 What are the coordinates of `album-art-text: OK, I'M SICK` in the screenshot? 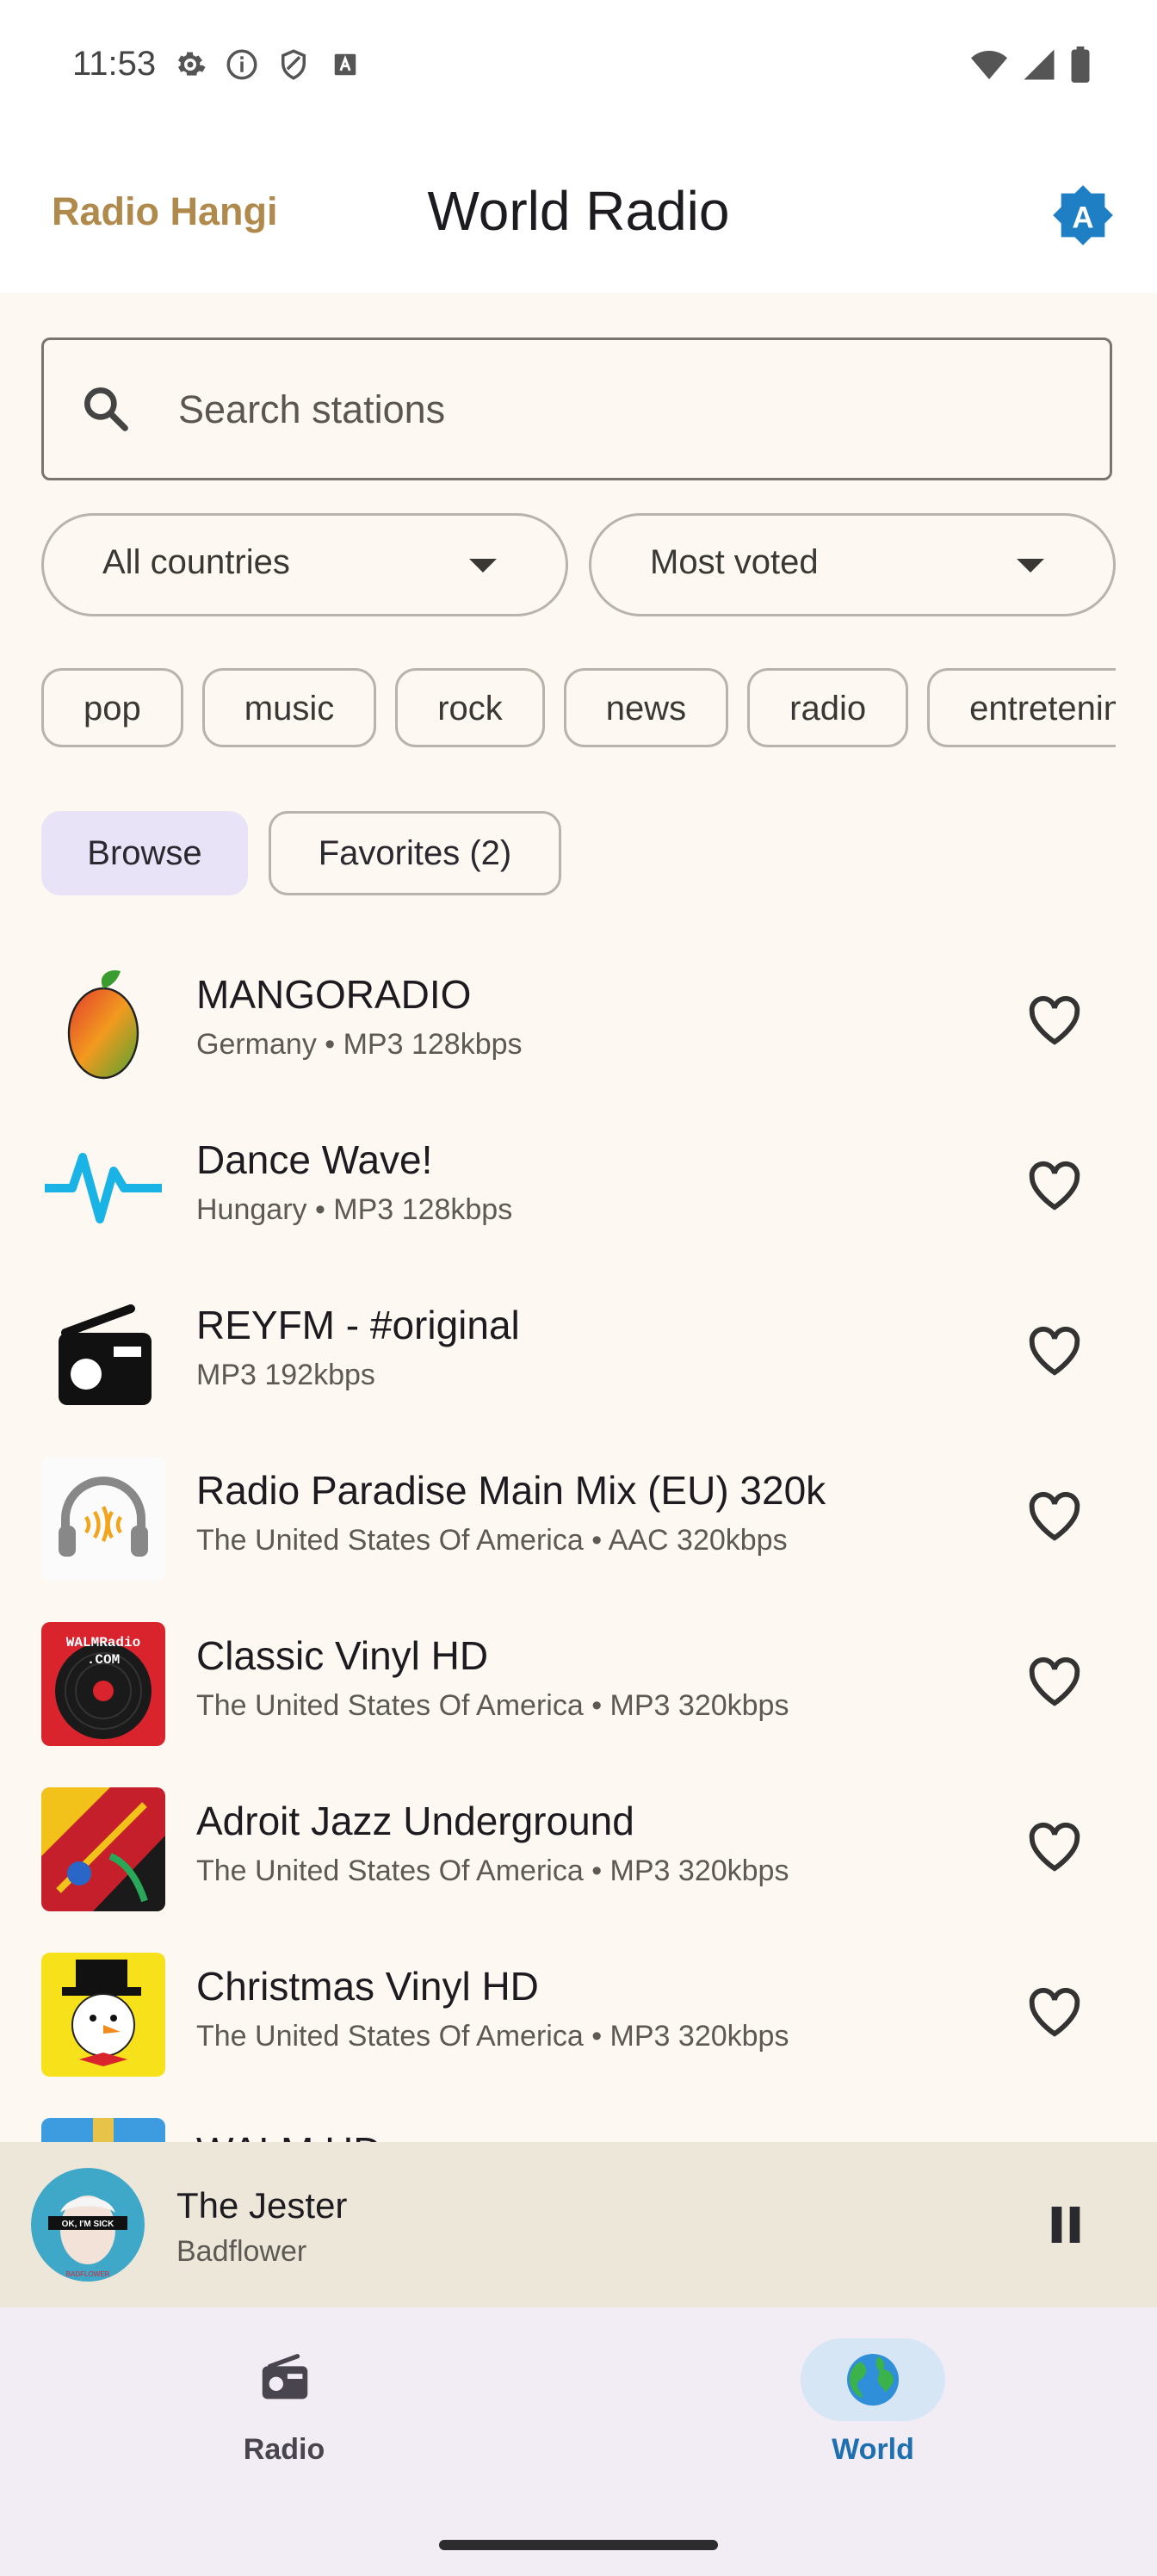 It's located at (88, 2224).